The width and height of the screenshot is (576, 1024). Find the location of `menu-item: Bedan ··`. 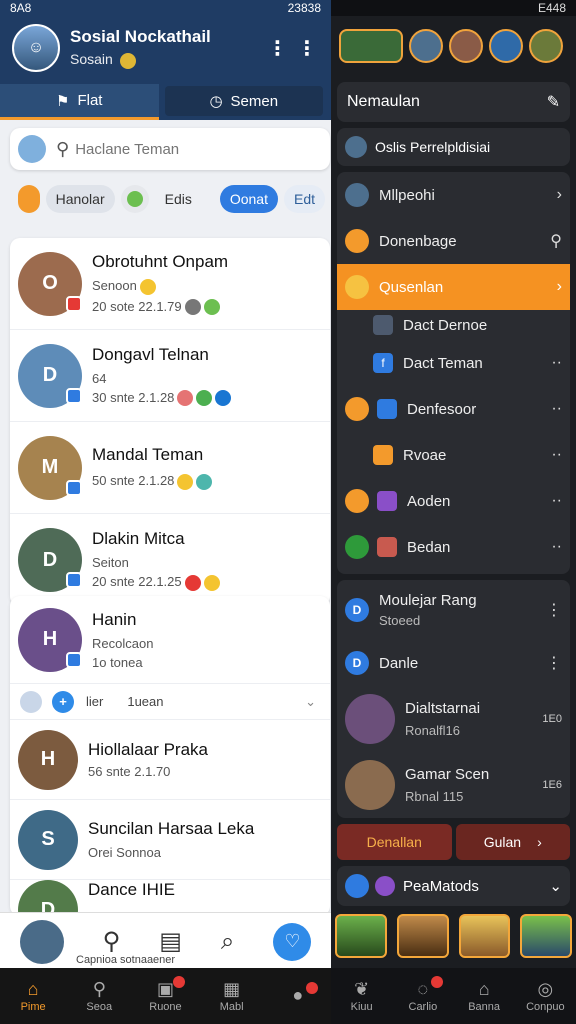

menu-item: Bedan ·· is located at coordinates (453, 547).